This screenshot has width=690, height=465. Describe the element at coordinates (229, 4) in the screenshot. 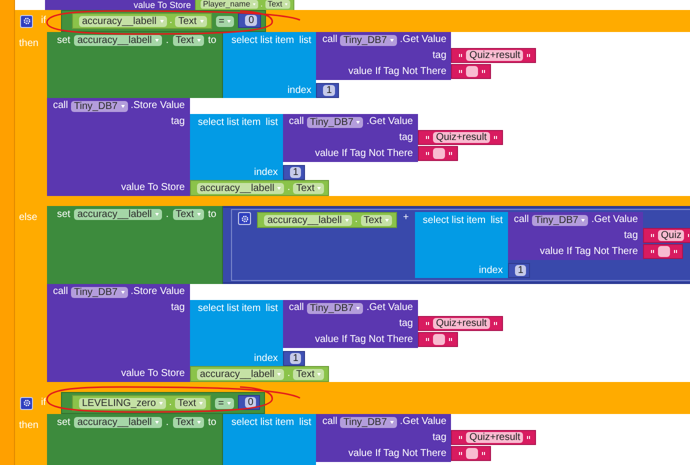

I see `component-dropdown: Player_name` at that location.